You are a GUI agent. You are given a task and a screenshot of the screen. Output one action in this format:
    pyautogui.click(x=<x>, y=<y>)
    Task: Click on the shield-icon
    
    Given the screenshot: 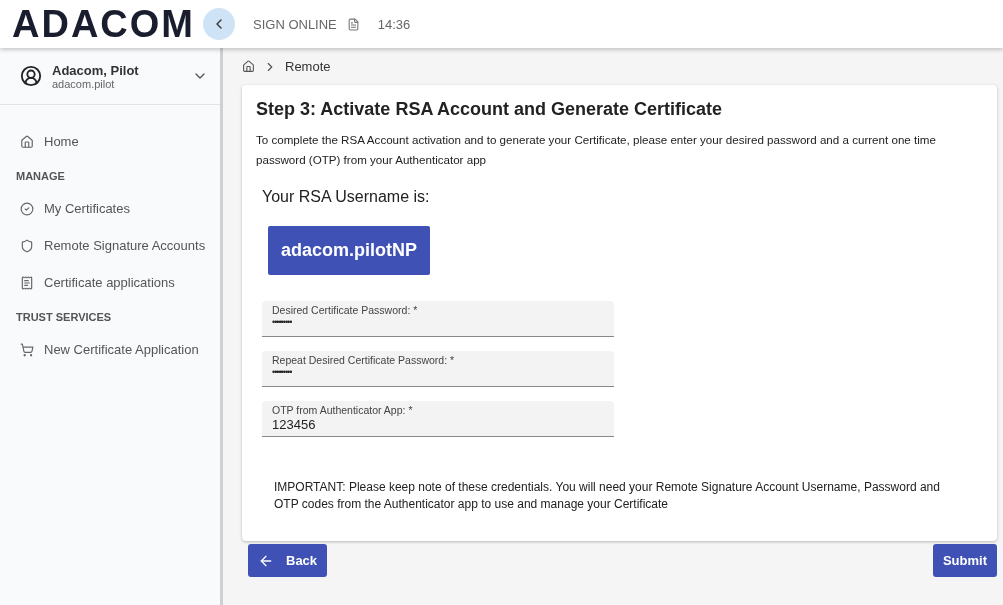 What is the action you would take?
    pyautogui.click(x=27, y=245)
    